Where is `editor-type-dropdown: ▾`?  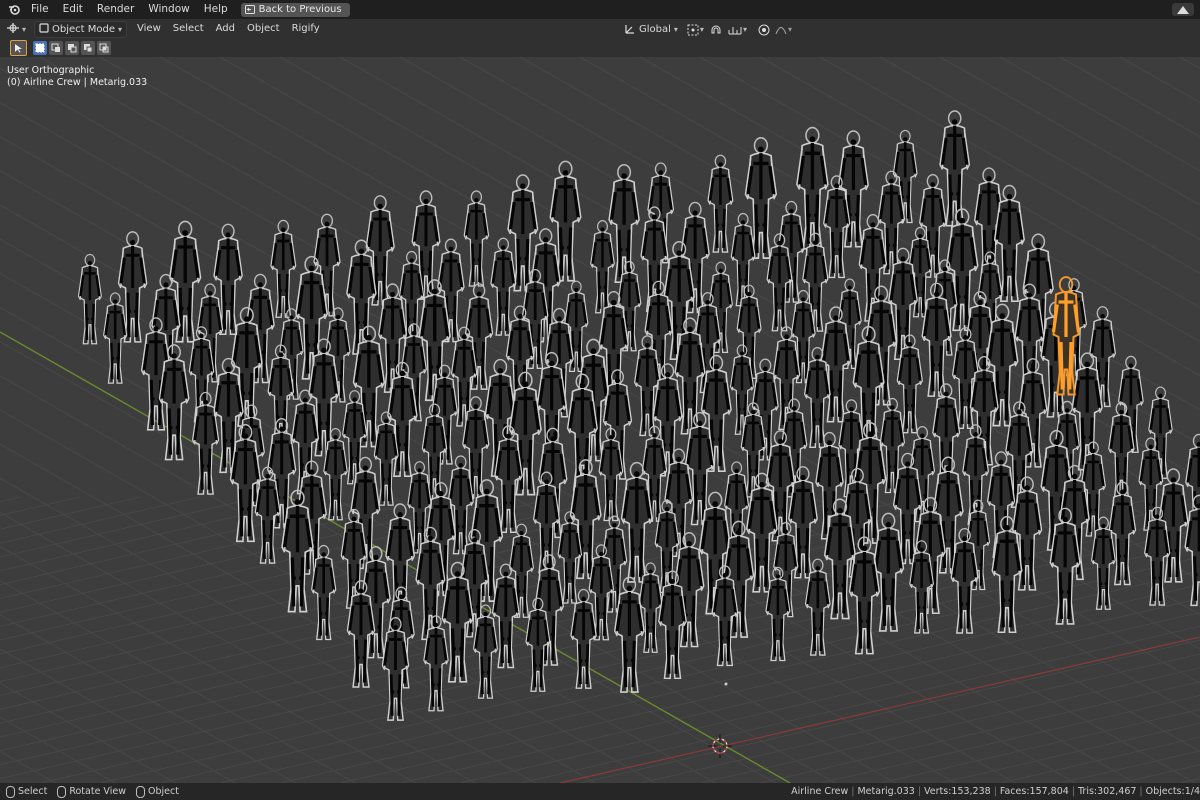
editor-type-dropdown: ▾ is located at coordinates (16, 29).